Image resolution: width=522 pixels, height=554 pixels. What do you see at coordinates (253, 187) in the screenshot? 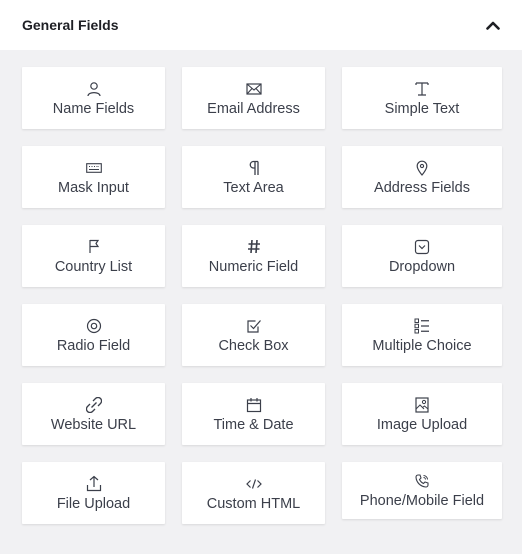
I see `field-label: Text Area` at bounding box center [253, 187].